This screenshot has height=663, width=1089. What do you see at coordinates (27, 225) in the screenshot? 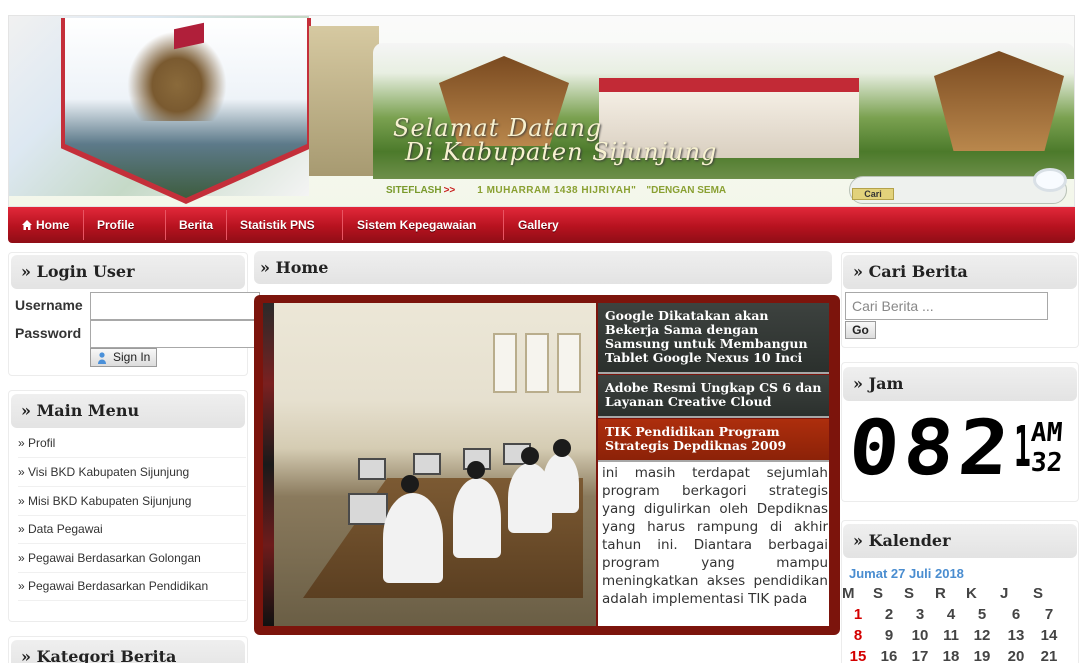
I see `home-icon` at bounding box center [27, 225].